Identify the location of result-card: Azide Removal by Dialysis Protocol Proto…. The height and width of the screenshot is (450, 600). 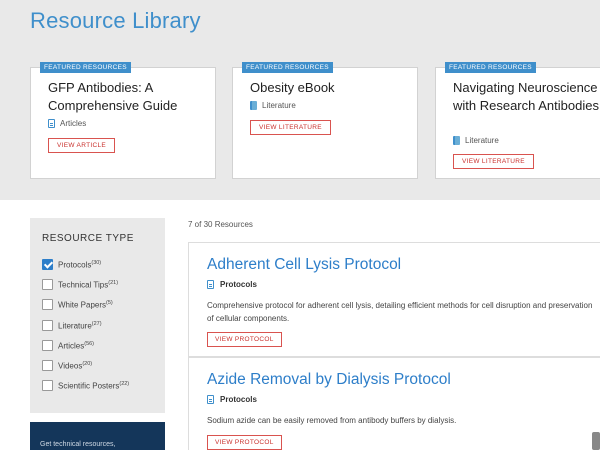
(394, 403).